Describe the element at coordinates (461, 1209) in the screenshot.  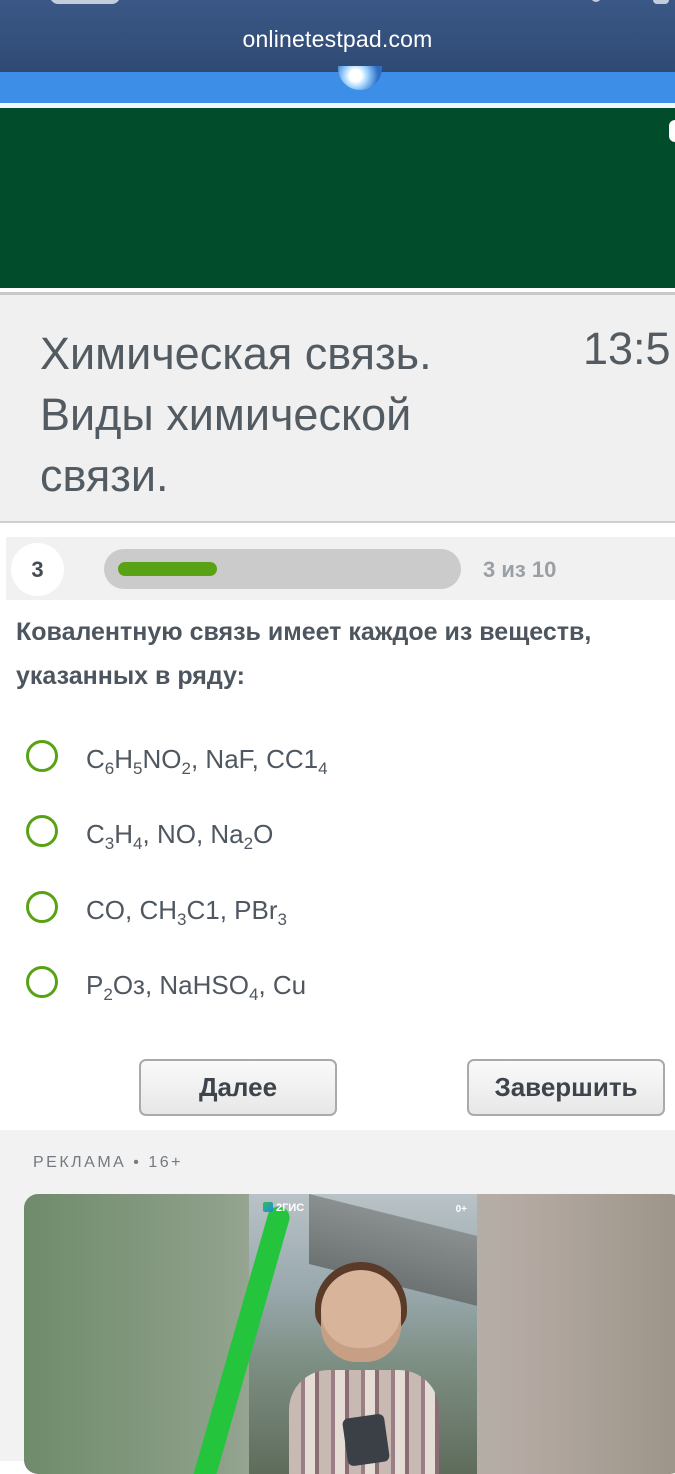
I see `ad-age-rating: 0+` at that location.